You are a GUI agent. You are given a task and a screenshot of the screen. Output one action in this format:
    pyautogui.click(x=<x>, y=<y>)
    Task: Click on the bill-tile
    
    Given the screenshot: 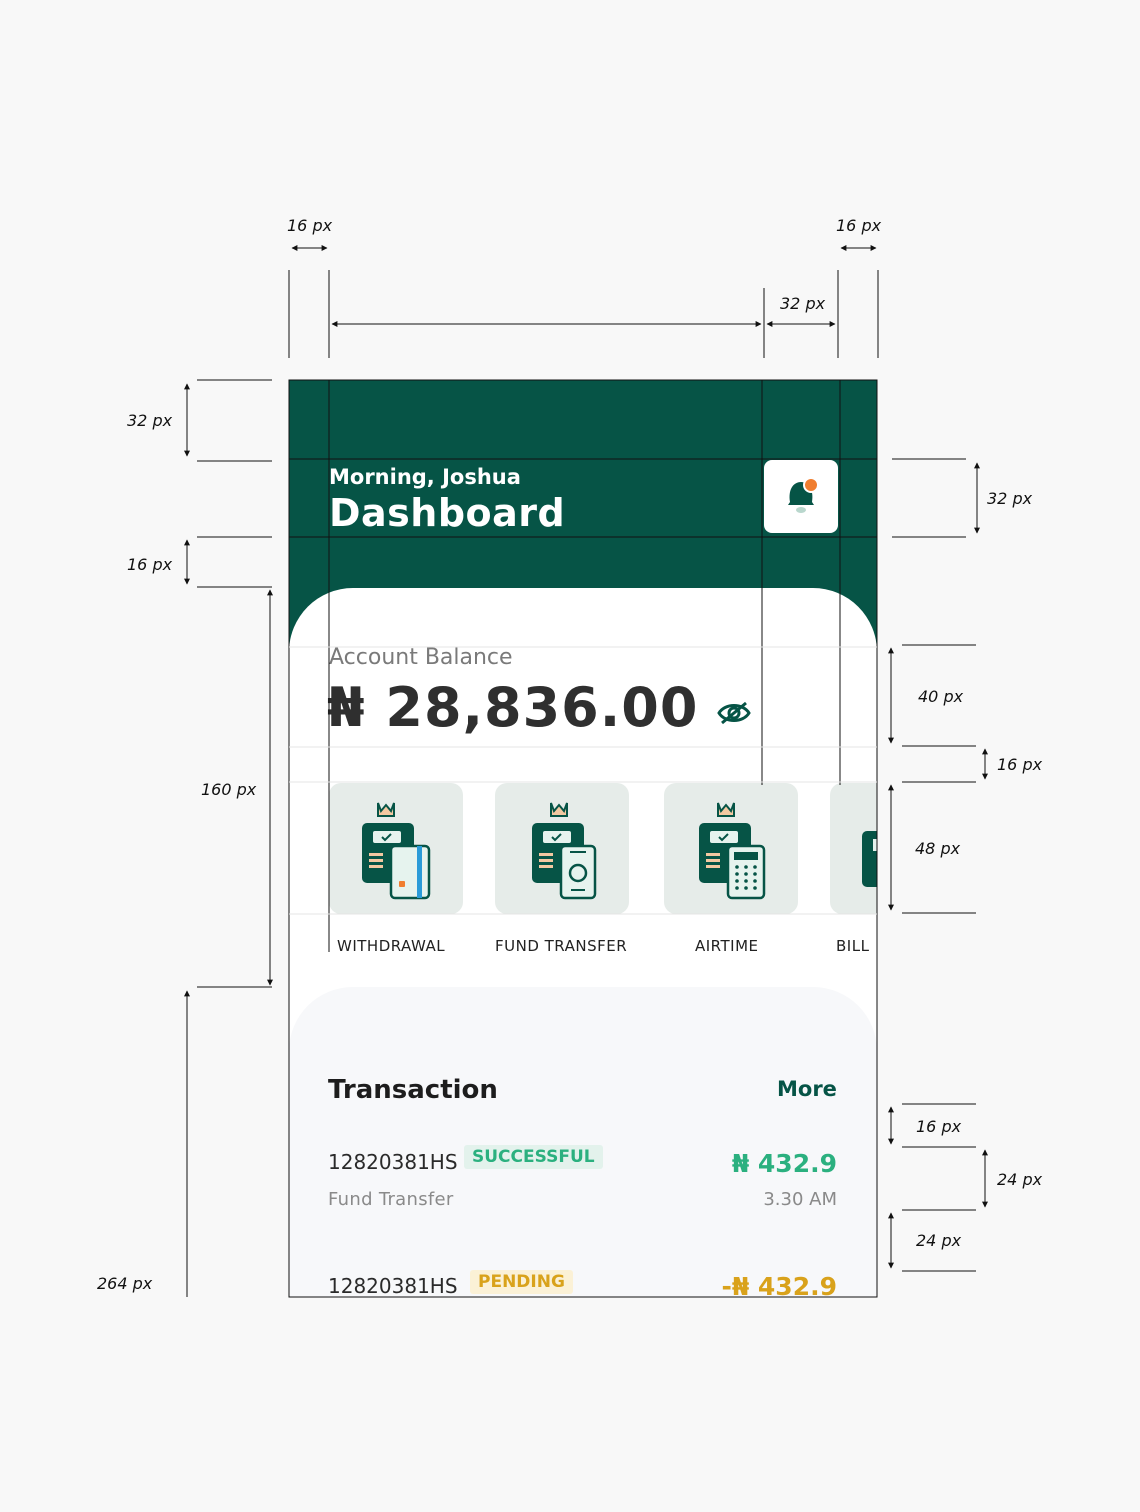 What is the action you would take?
    pyautogui.click(x=853, y=848)
    